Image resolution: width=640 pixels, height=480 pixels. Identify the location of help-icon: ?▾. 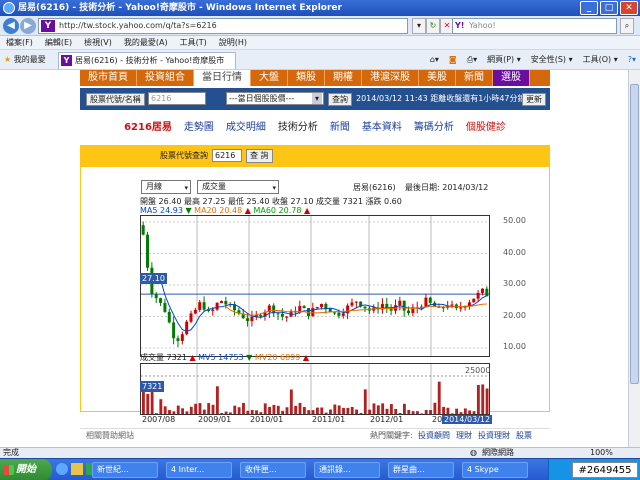
(632, 60).